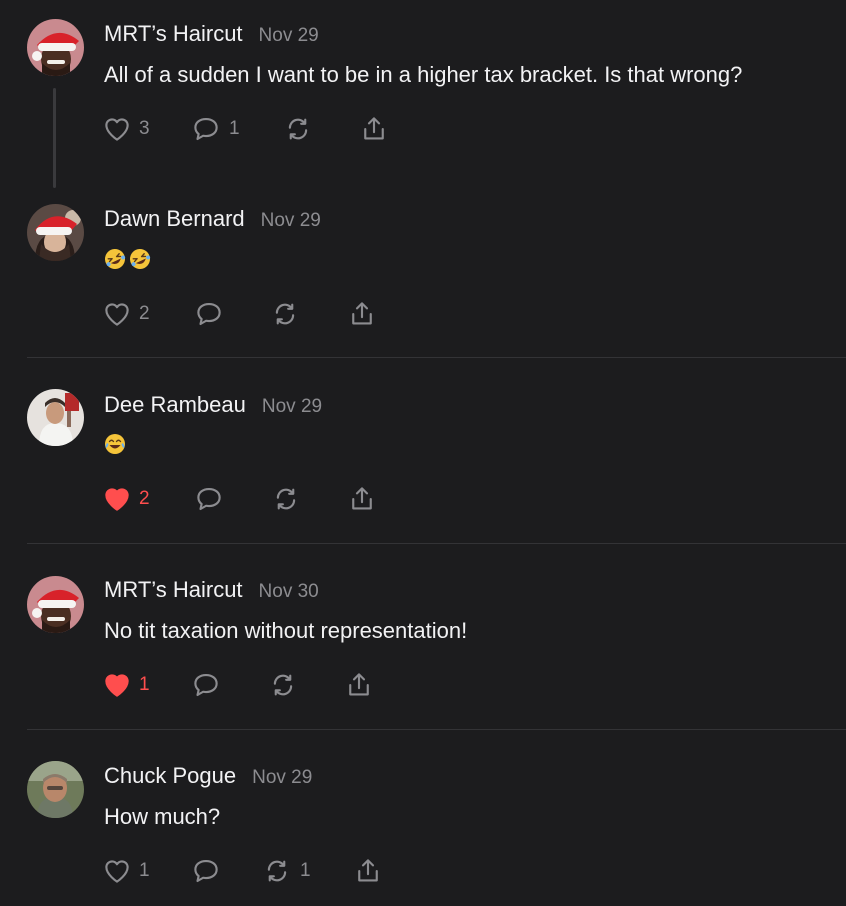 The width and height of the screenshot is (846, 906). Describe the element at coordinates (144, 128) in the screenshot. I see `like-count: 3` at that location.